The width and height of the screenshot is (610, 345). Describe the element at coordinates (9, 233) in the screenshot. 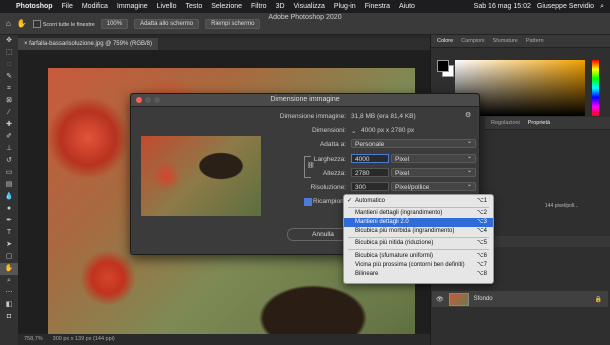

I see `type-tool-icon: T` at that location.